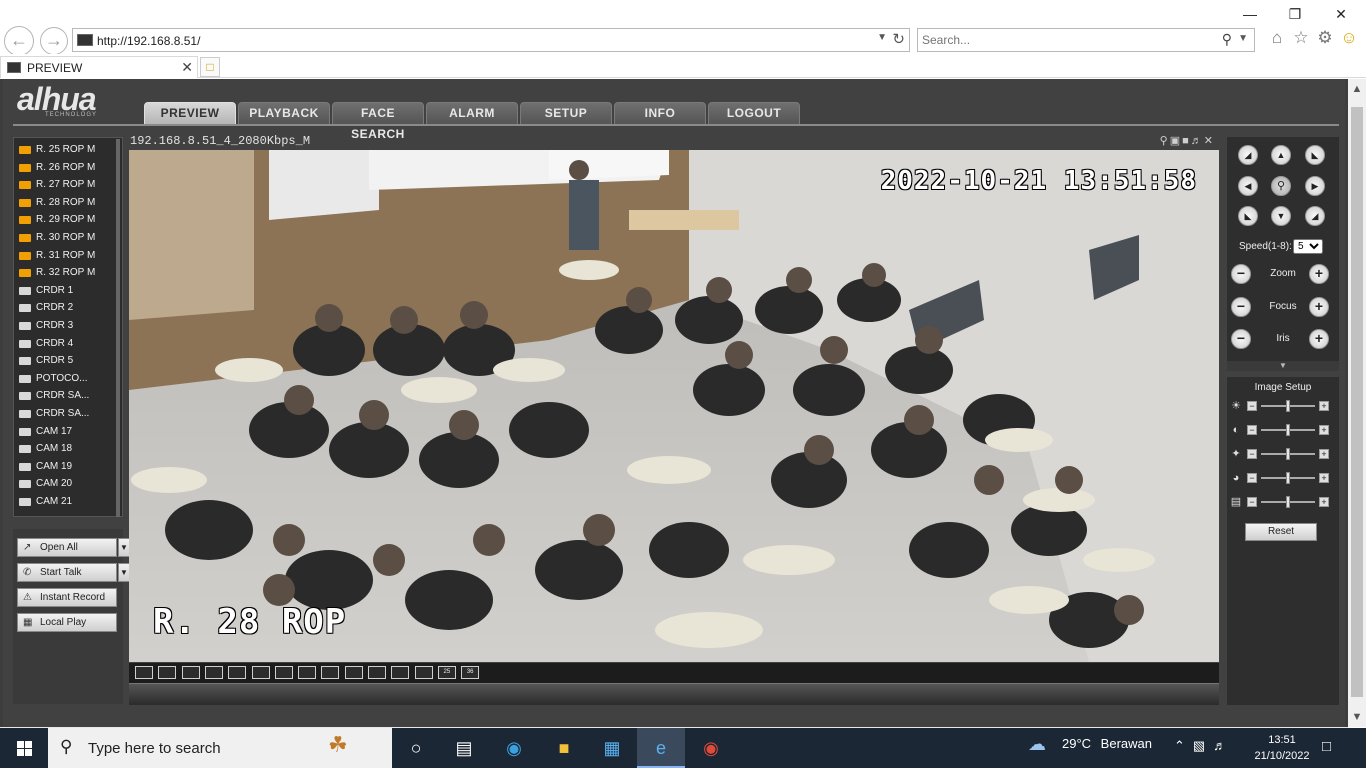  Describe the element at coordinates (68, 256) in the screenshot. I see `channel-item: R. 31 ROP M` at that location.